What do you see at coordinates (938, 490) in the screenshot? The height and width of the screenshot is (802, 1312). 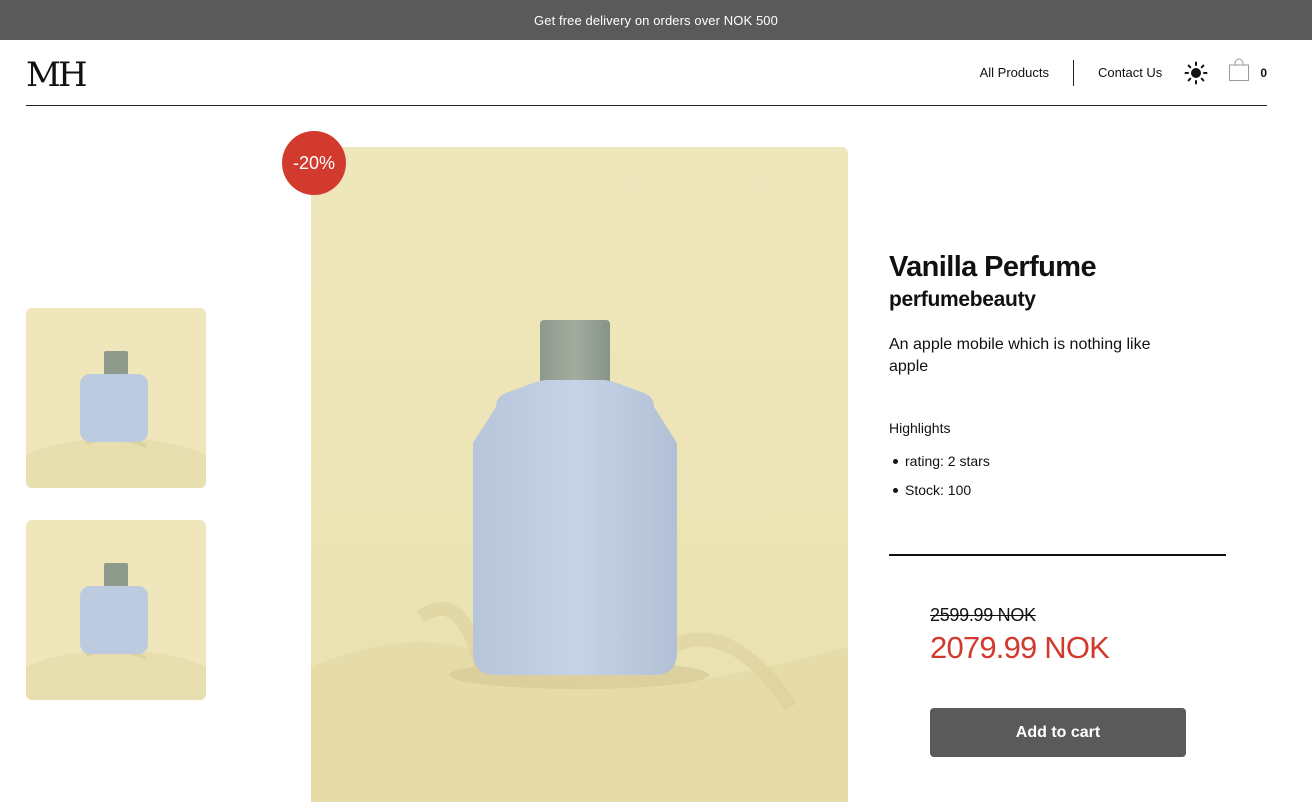 I see `highlight-stock: Stock: 100` at bounding box center [938, 490].